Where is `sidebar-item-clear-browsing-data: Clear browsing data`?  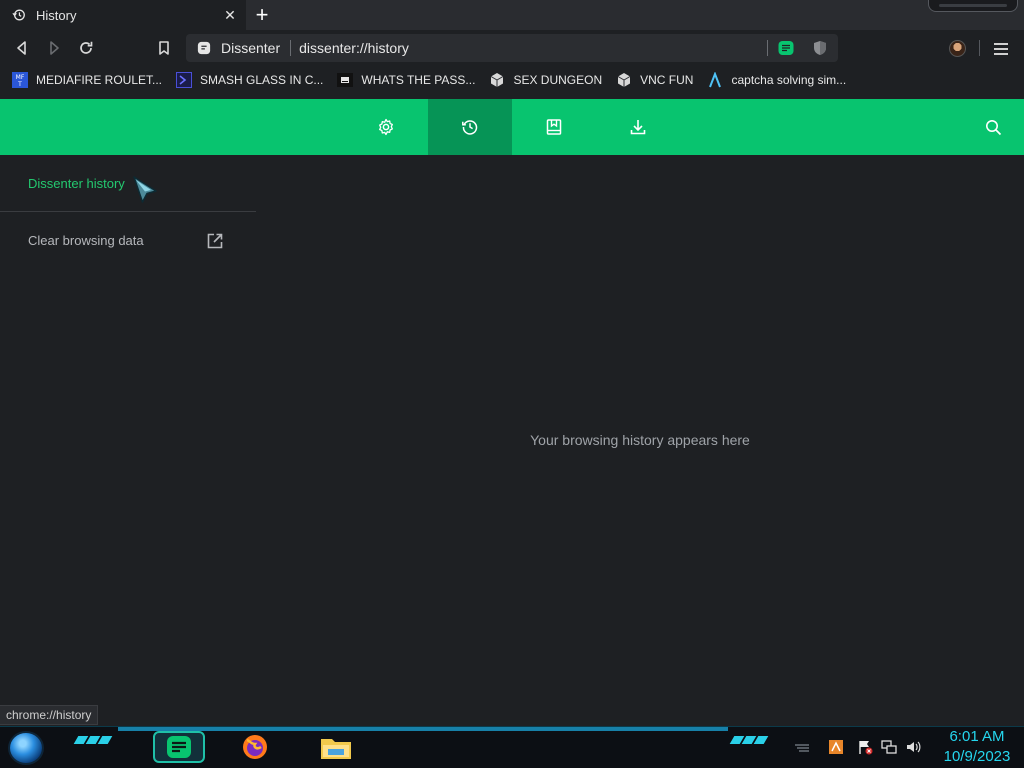 sidebar-item-clear-browsing-data: Clear browsing data is located at coordinates (126, 242).